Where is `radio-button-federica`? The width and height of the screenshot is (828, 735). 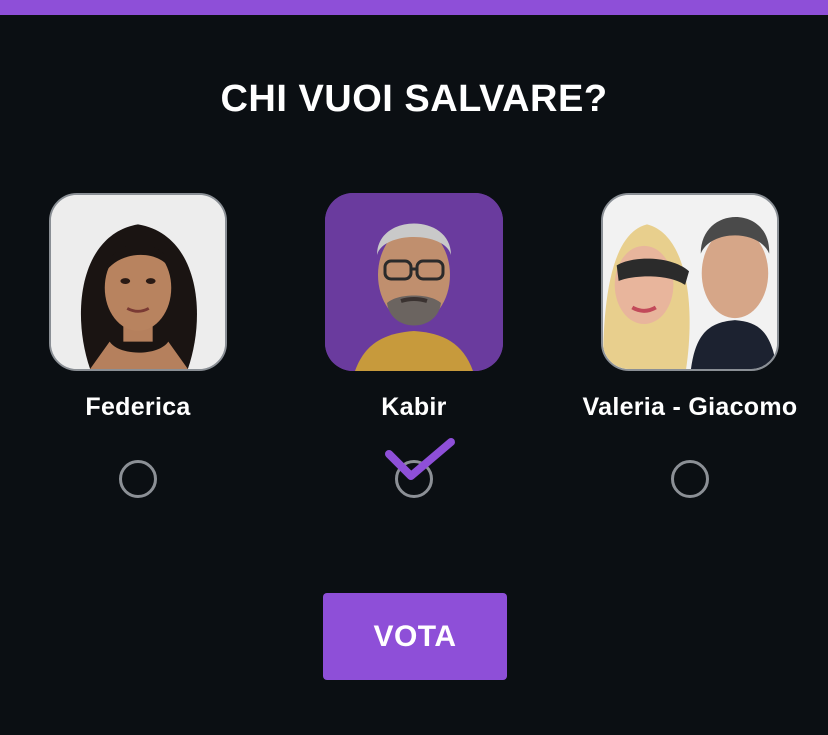
radio-button-federica is located at coordinates (138, 479).